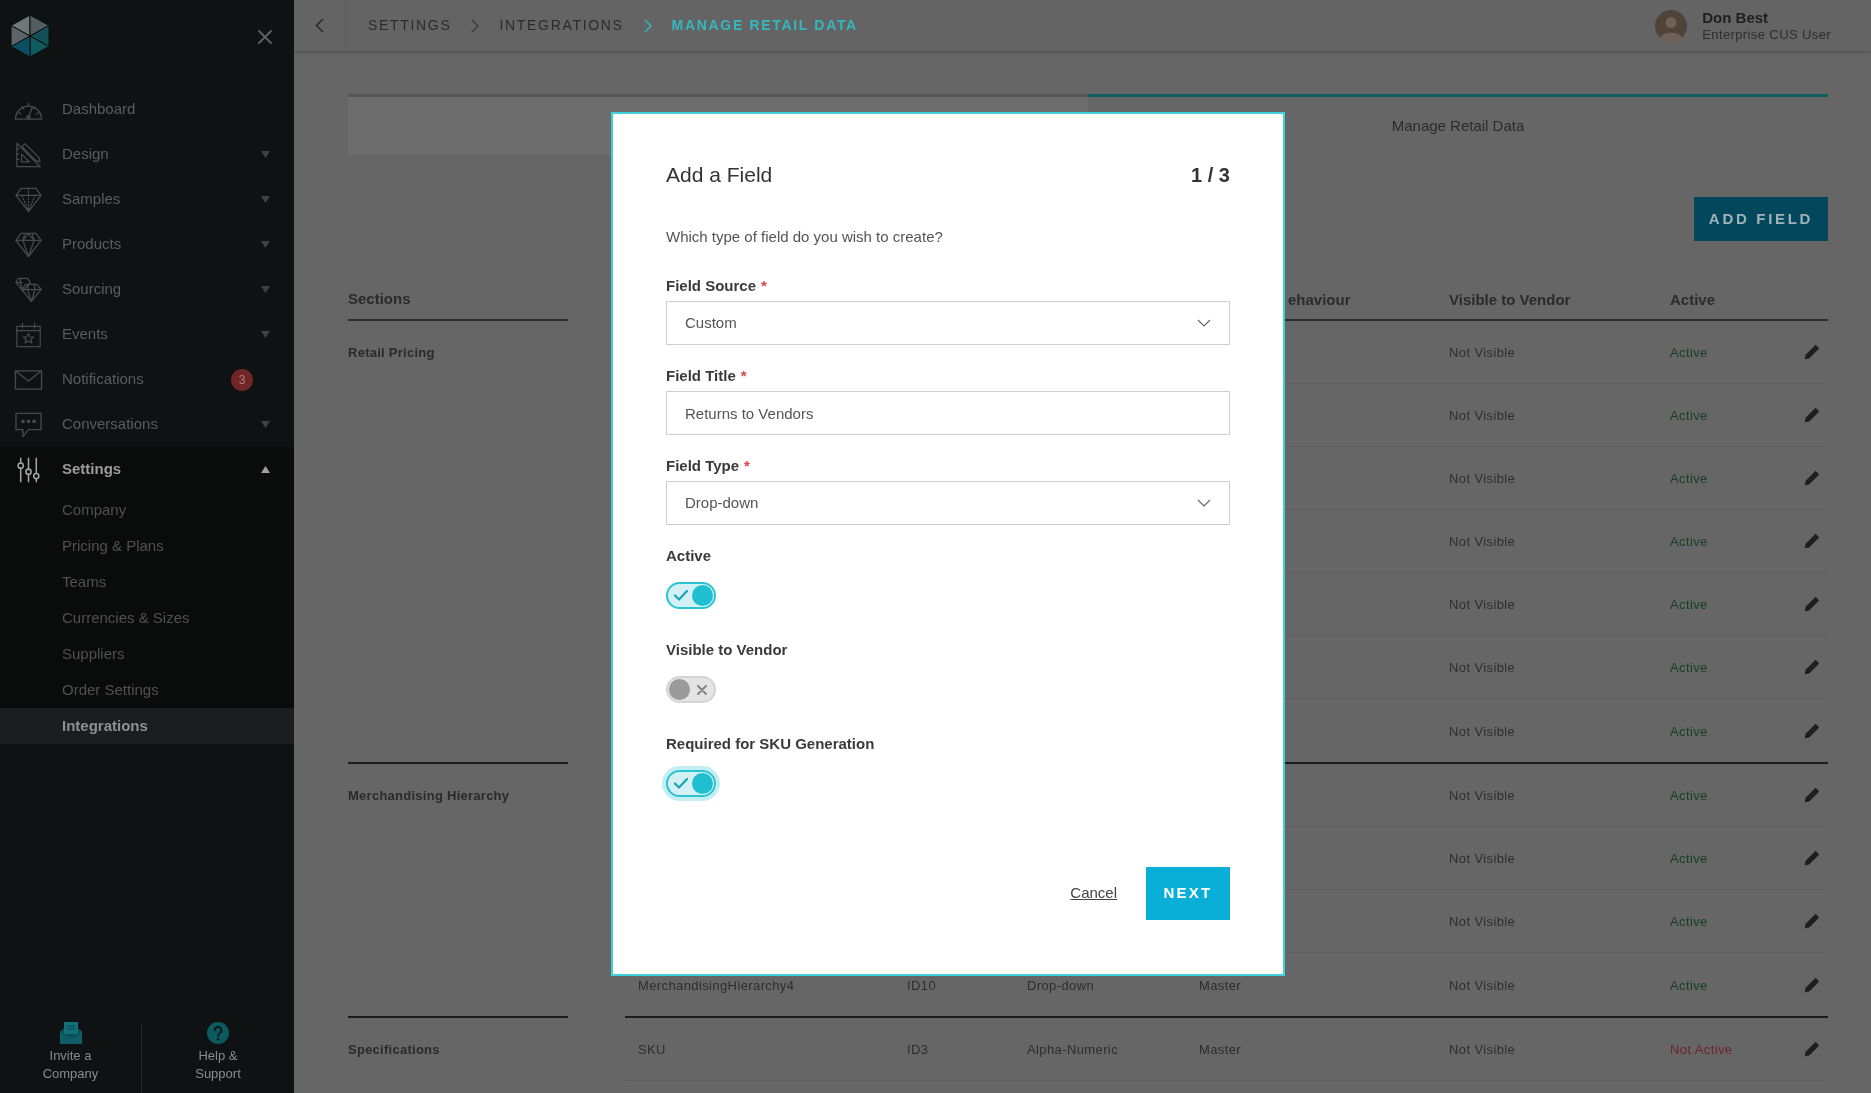 Image resolution: width=1871 pixels, height=1093 pixels. Describe the element at coordinates (147, 334) in the screenshot. I see `nav-item: Events` at that location.